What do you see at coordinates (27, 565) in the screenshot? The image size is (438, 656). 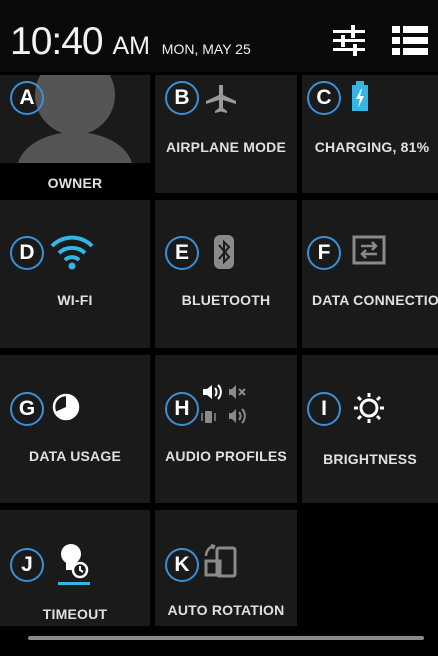 I see `badge-j: J` at bounding box center [27, 565].